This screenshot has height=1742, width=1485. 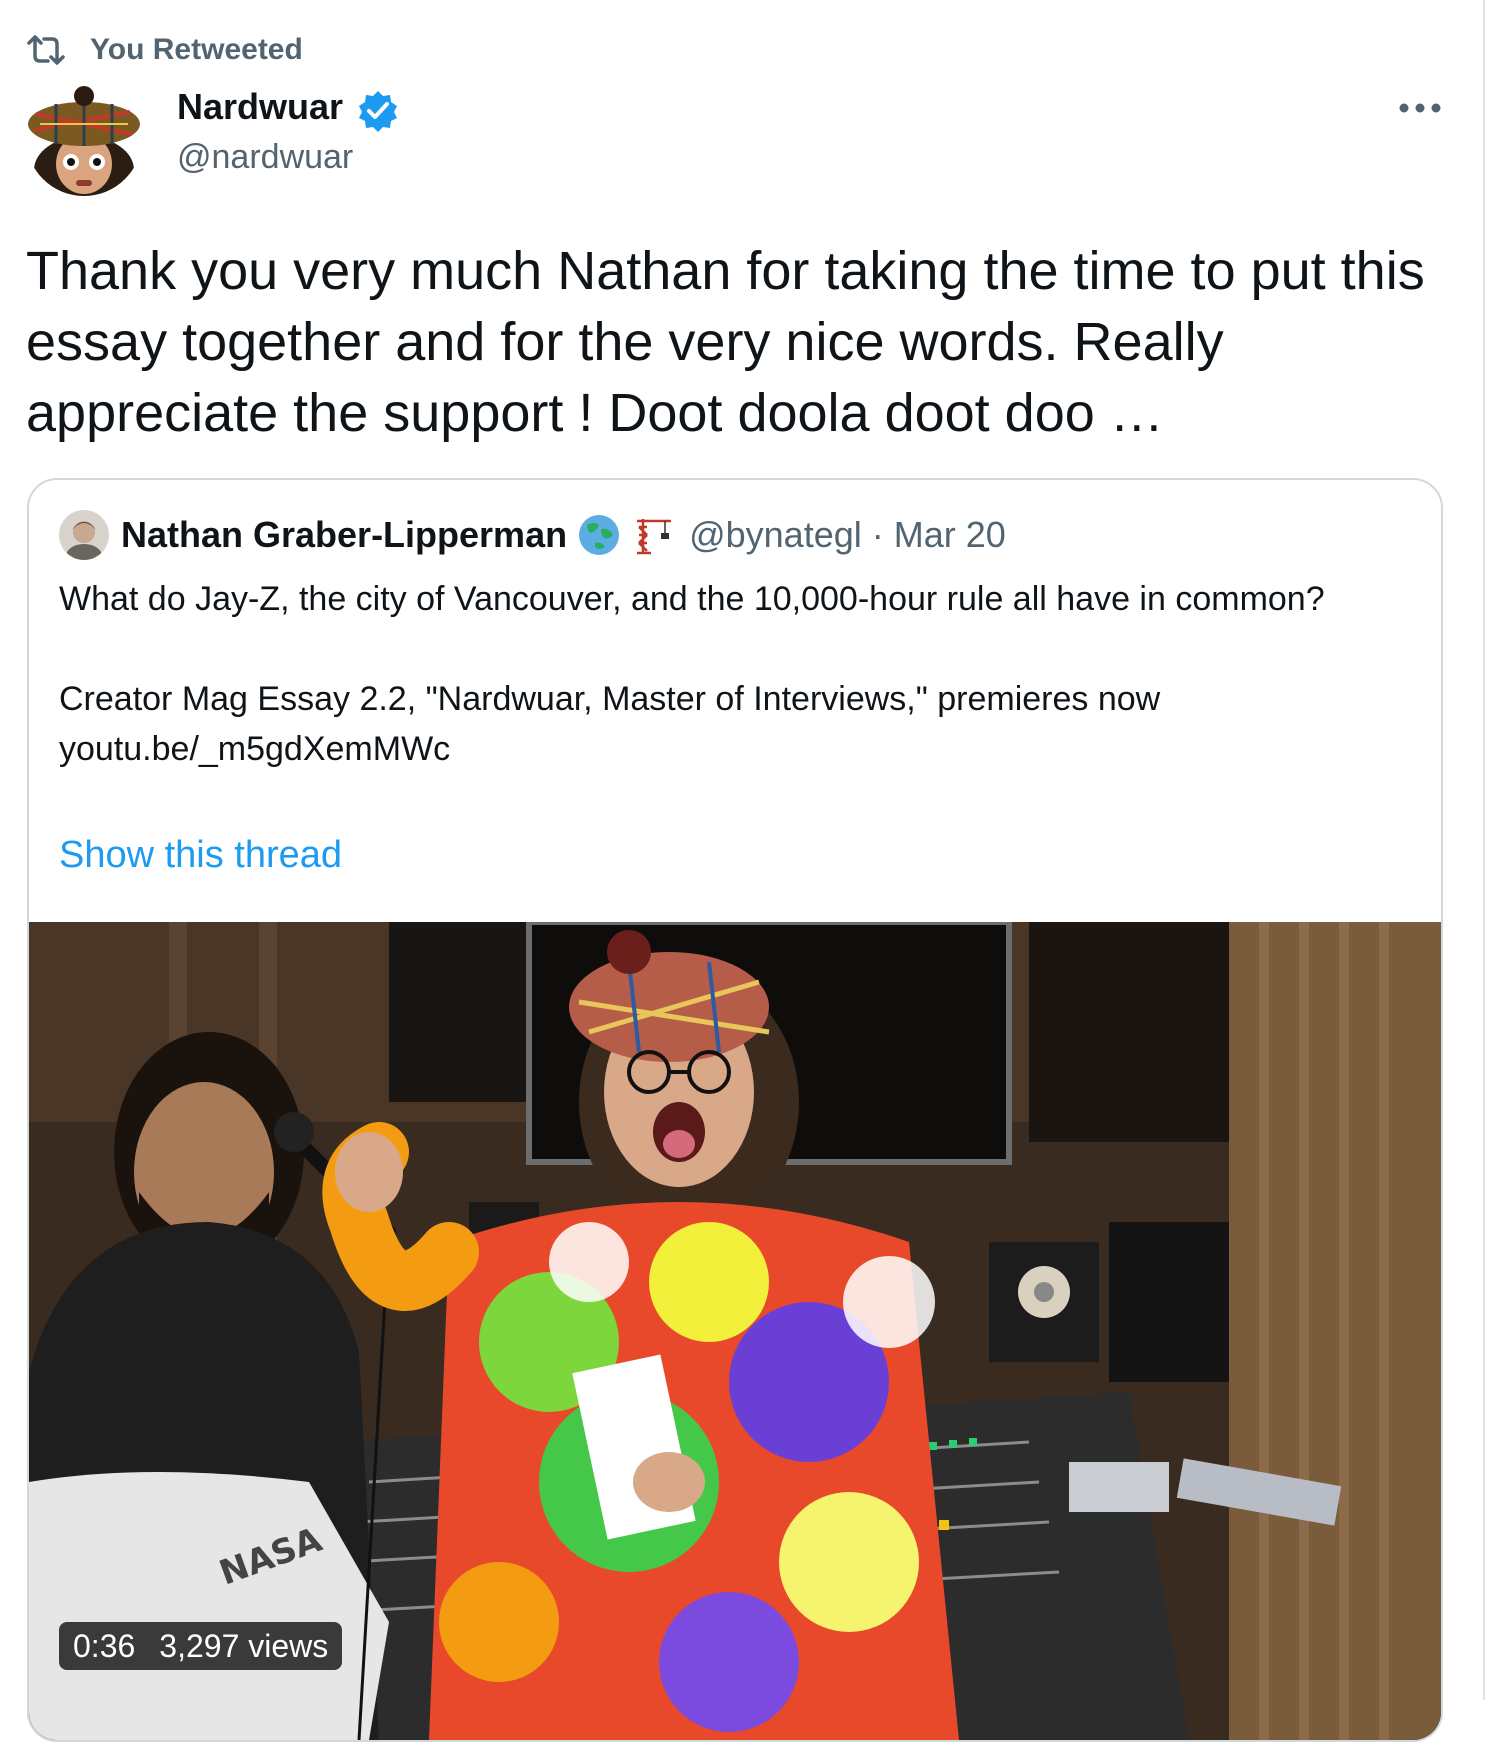 What do you see at coordinates (950, 535) in the screenshot?
I see `quoted-tweet-date: Mar 20` at bounding box center [950, 535].